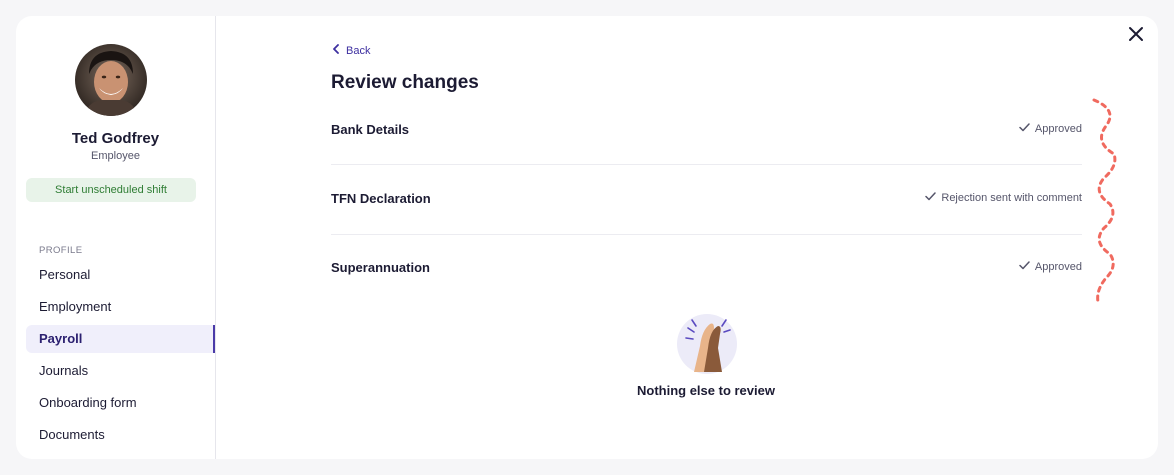 This screenshot has height=475, width=1174. Describe the element at coordinates (120, 307) in the screenshot. I see `sidebar-item-employment: Employment` at that location.